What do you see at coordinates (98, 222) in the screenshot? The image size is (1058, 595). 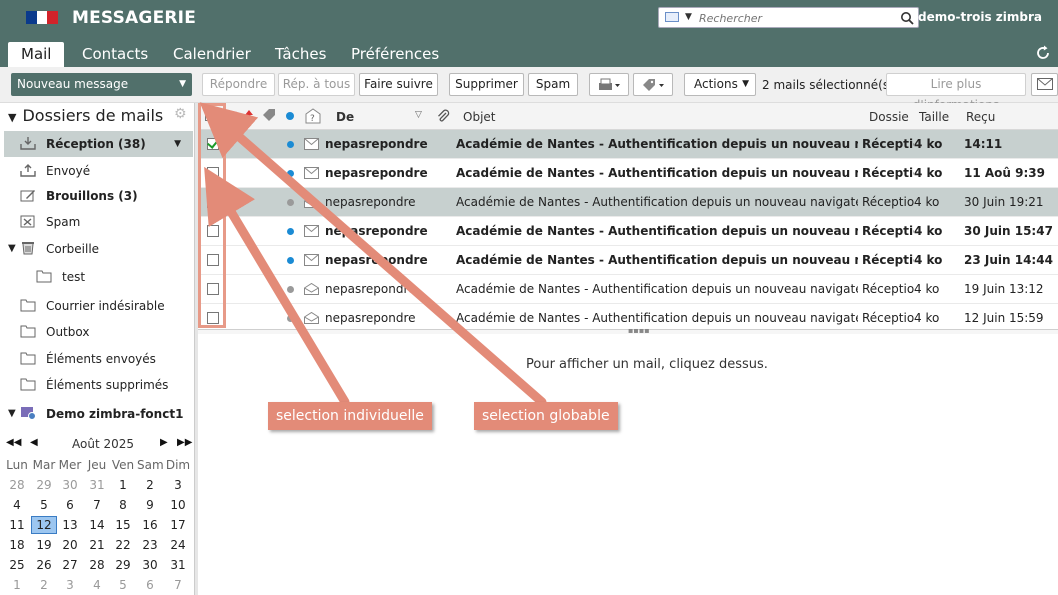 I see `folder-spam: Spam` at bounding box center [98, 222].